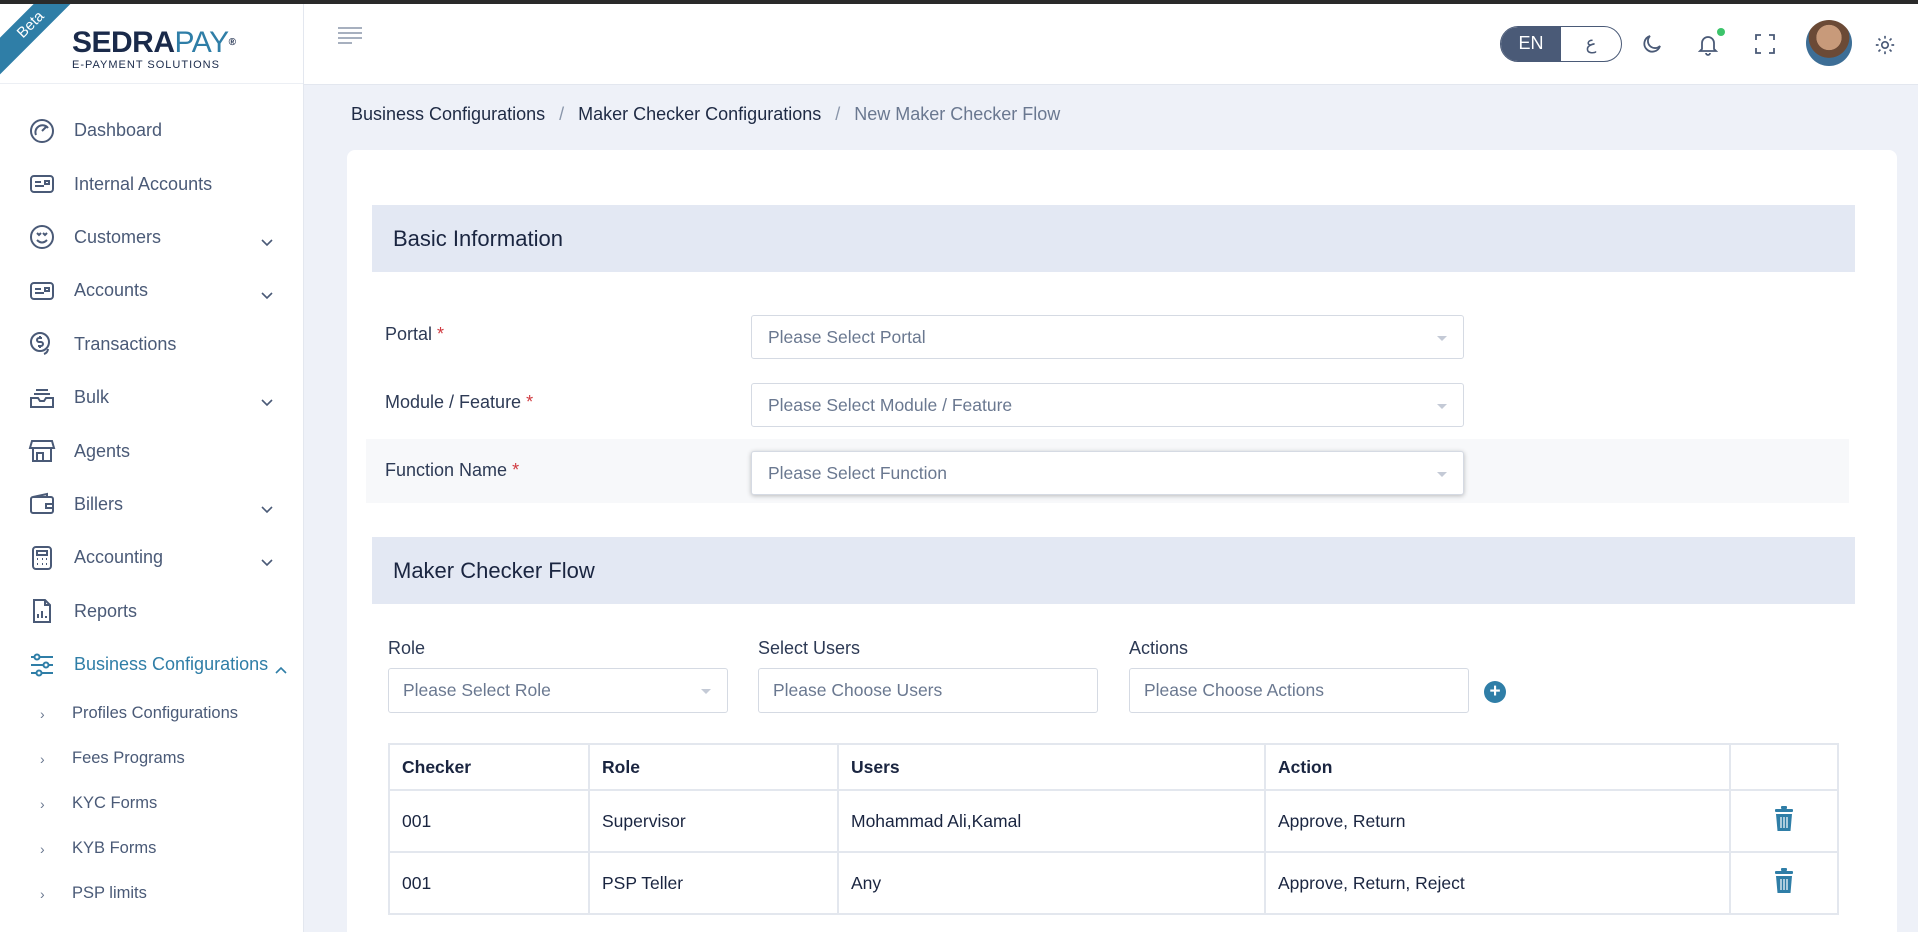 This screenshot has height=932, width=1918. I want to click on module-select: Please Select Module / Feature, so click(1107, 405).